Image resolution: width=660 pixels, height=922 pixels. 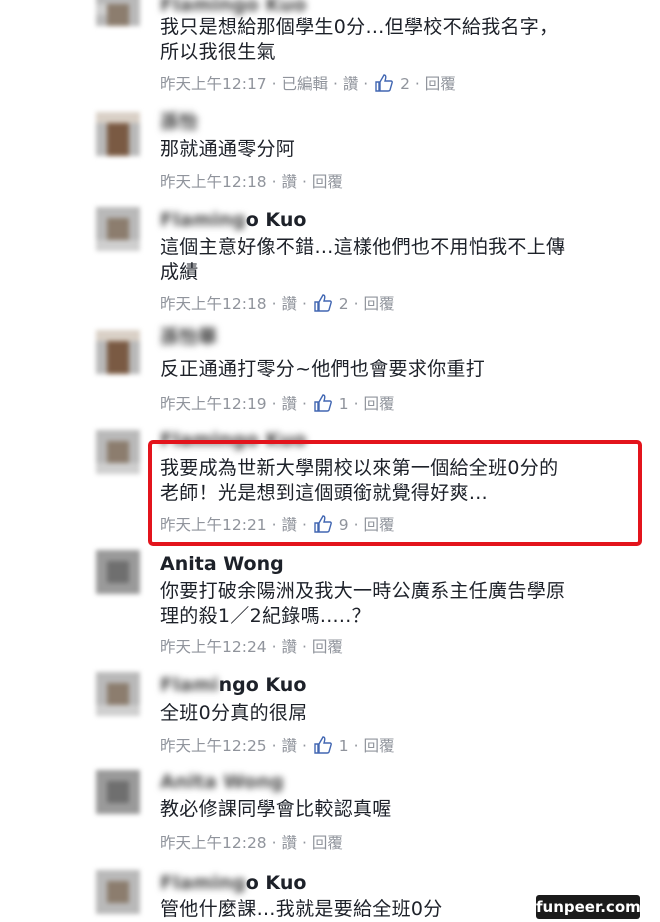 What do you see at coordinates (262, 685) in the screenshot?
I see `author-visible: ngo Kuo` at bounding box center [262, 685].